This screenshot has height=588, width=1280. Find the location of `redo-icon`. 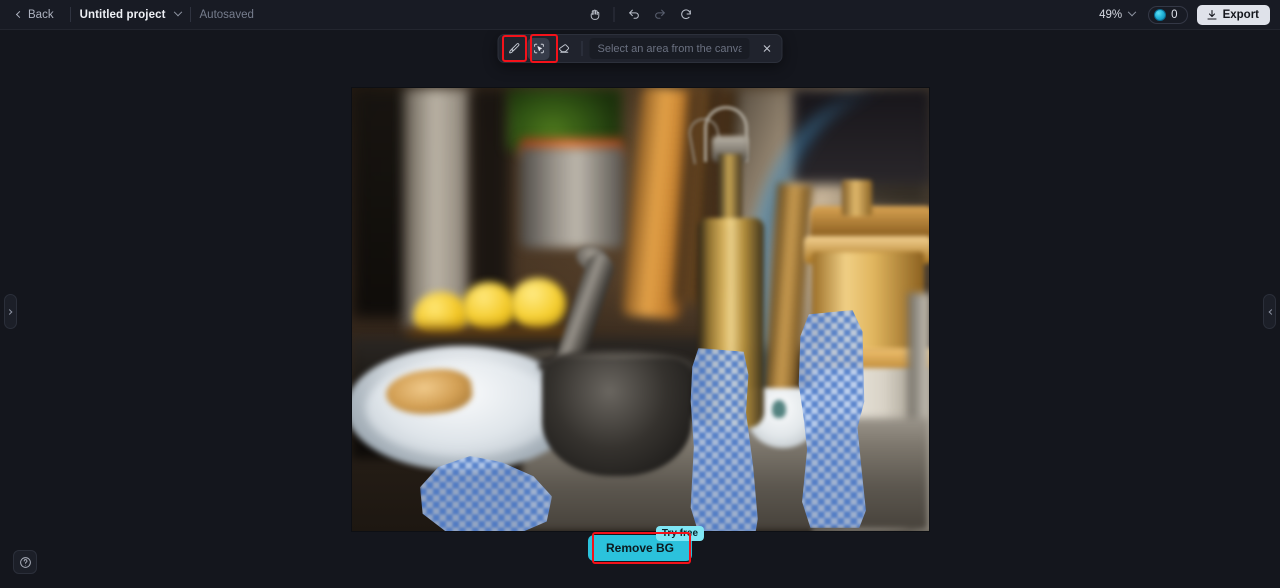

redo-icon is located at coordinates (659, 14).